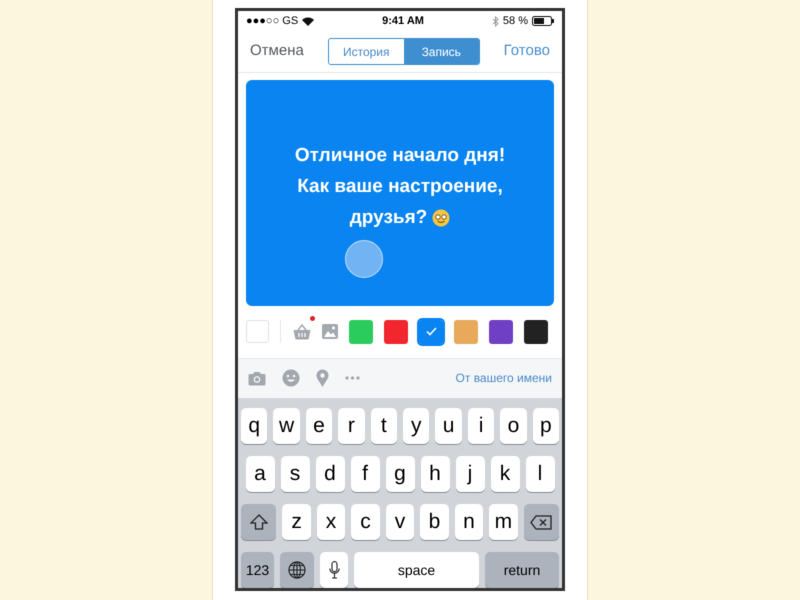 This screenshot has width=800, height=600. Describe the element at coordinates (400, 522) in the screenshot. I see `letter-key: v` at that location.